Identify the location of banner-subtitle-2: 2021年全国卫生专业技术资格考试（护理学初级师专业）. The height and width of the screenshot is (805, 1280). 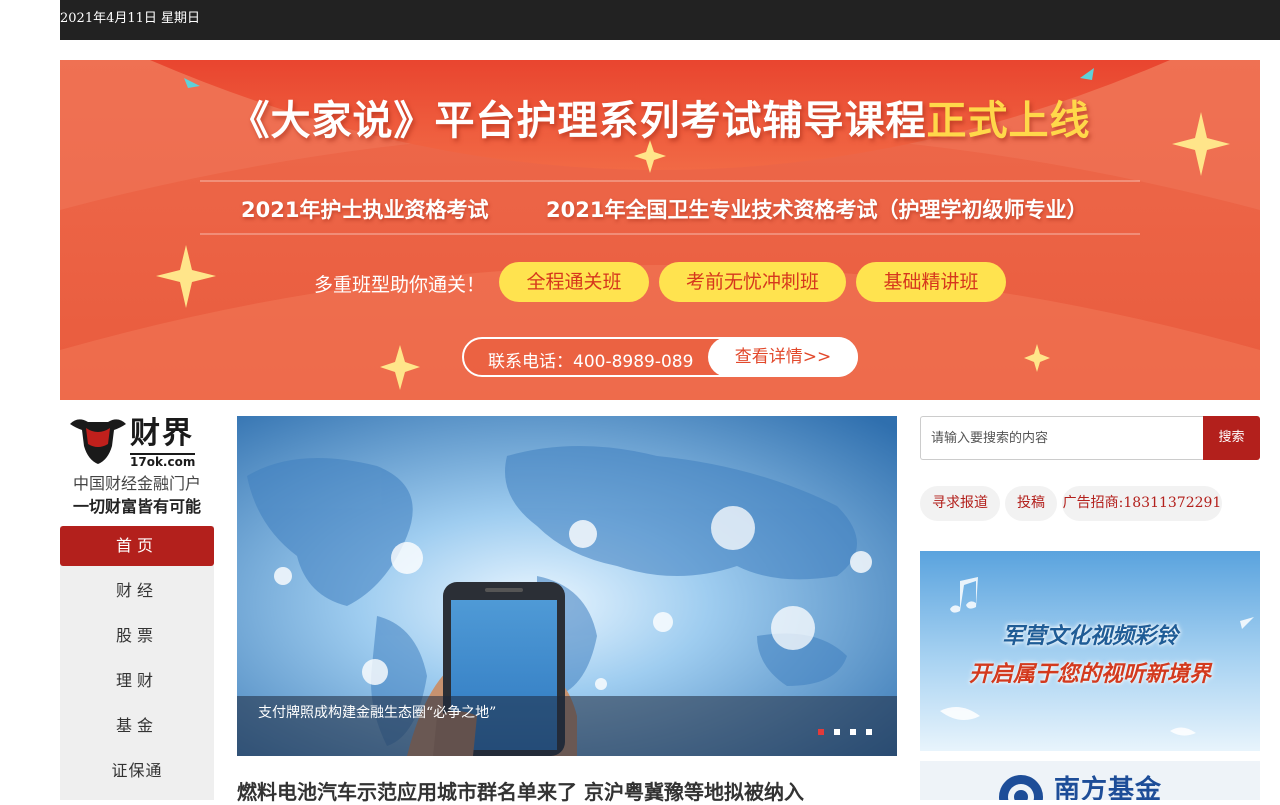
(817, 210).